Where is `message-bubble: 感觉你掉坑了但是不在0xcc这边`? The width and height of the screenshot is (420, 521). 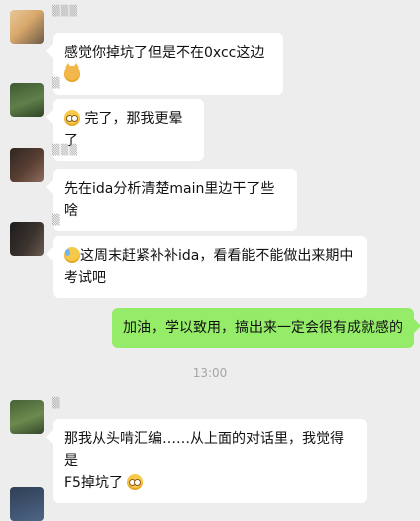
message-bubble: 感觉你掉坑了但是不在0xcc这边 is located at coordinates (168, 64).